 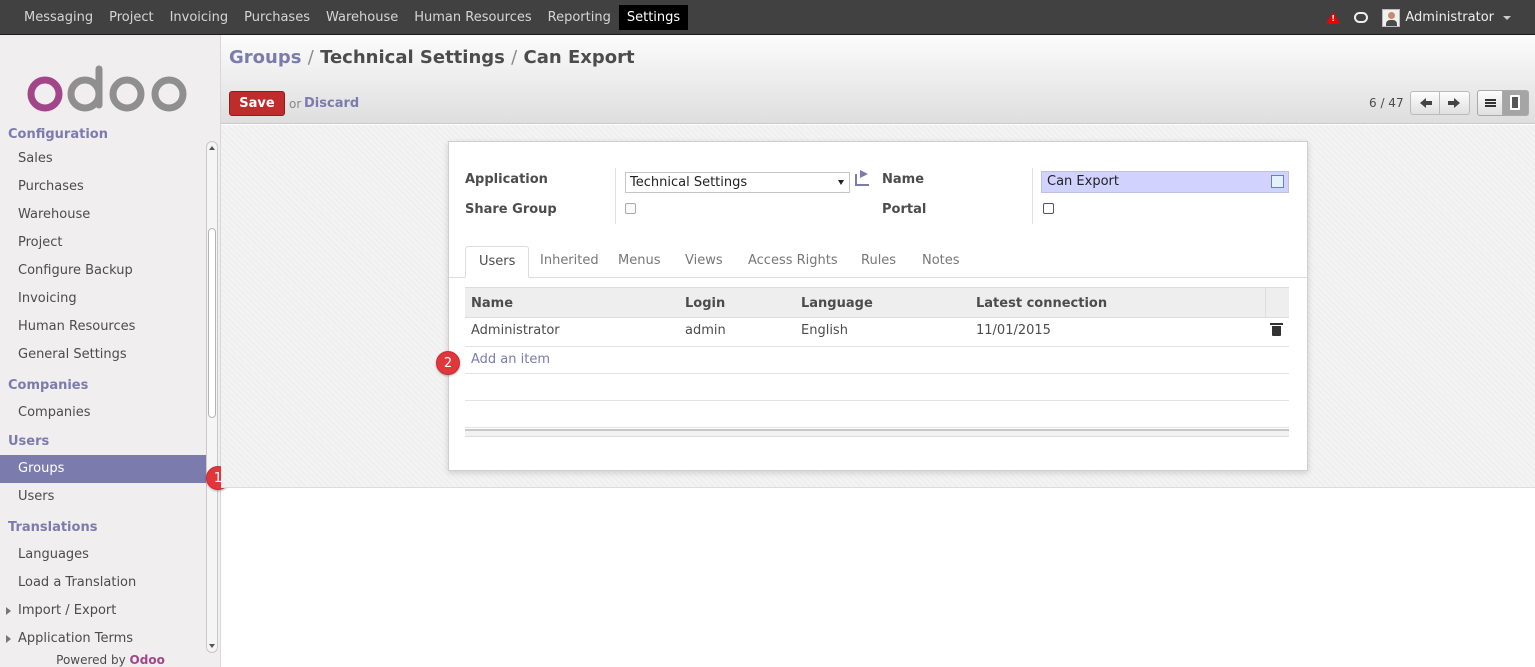 I want to click on warning-icon: !, so click(x=1333, y=17).